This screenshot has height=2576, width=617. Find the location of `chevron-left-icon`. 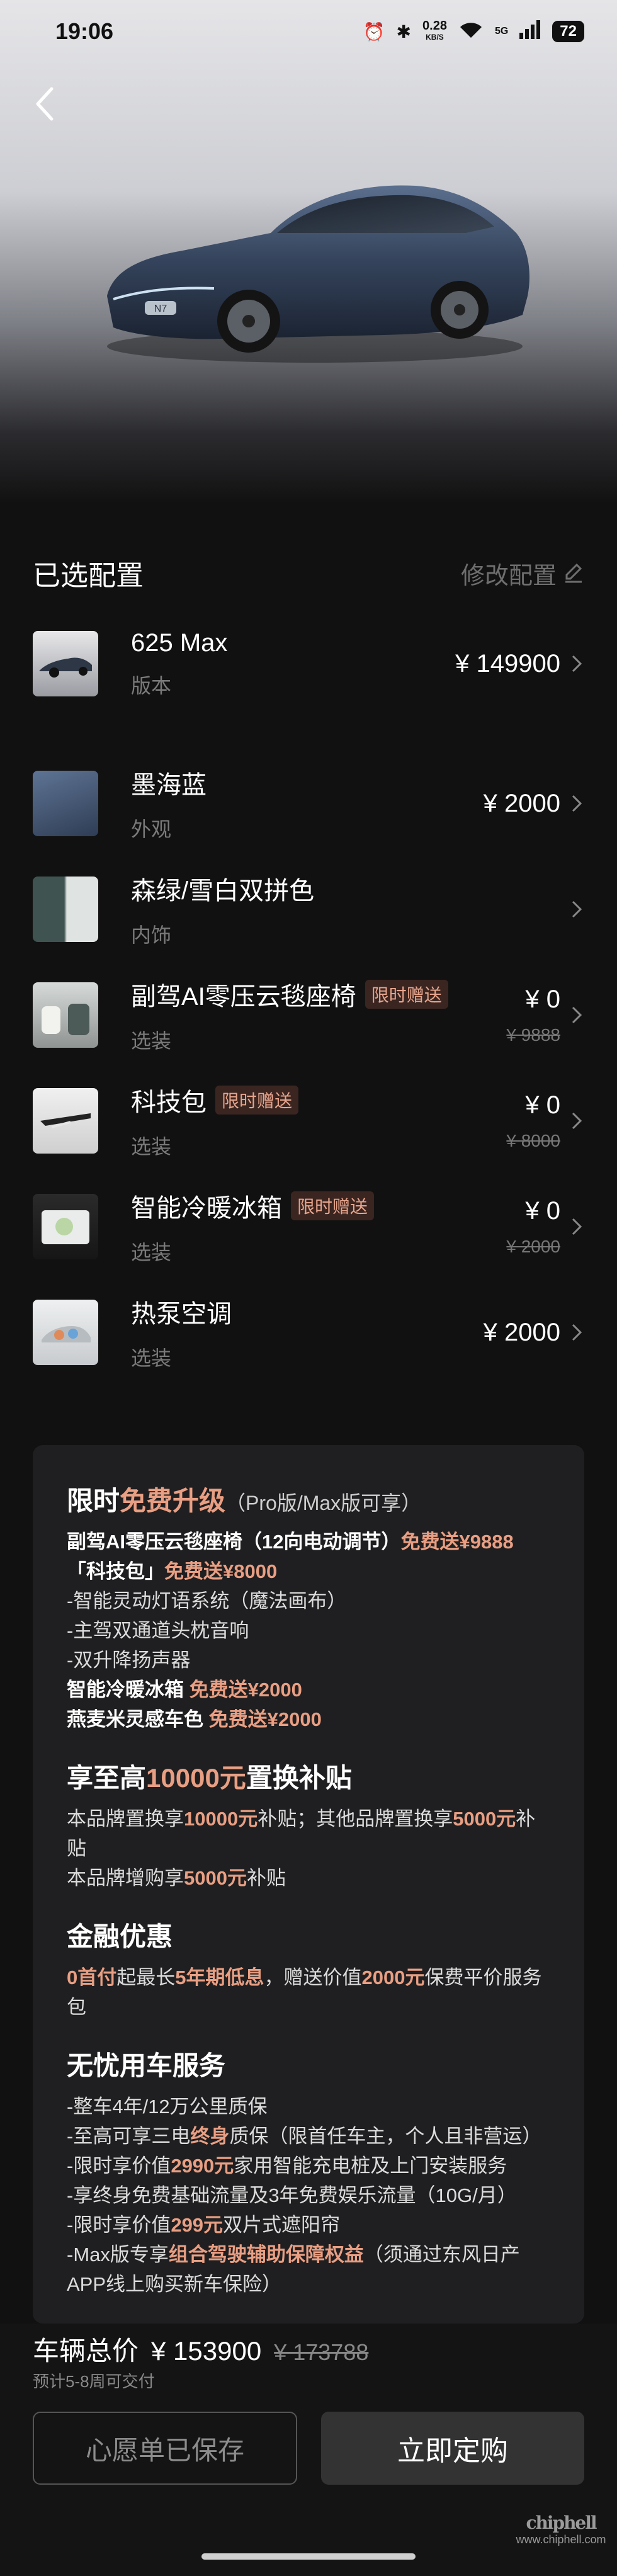

chevron-left-icon is located at coordinates (45, 104).